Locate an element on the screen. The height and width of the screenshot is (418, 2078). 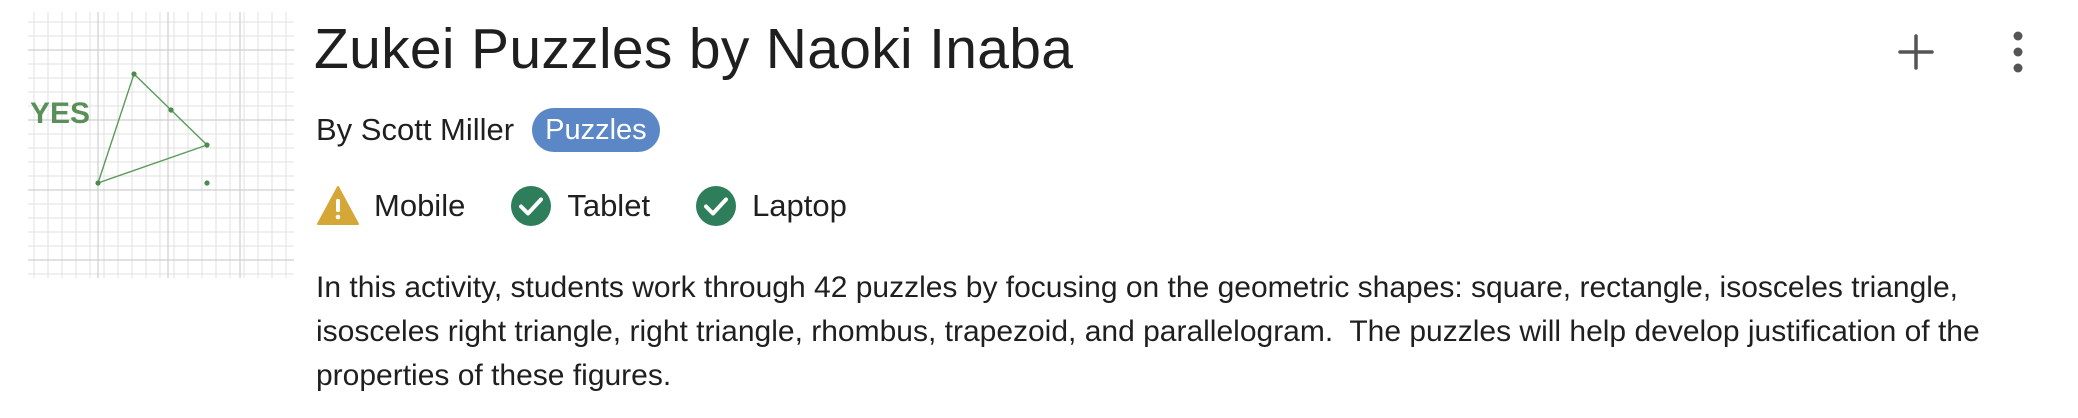
thumbnail-points is located at coordinates (152, 128).